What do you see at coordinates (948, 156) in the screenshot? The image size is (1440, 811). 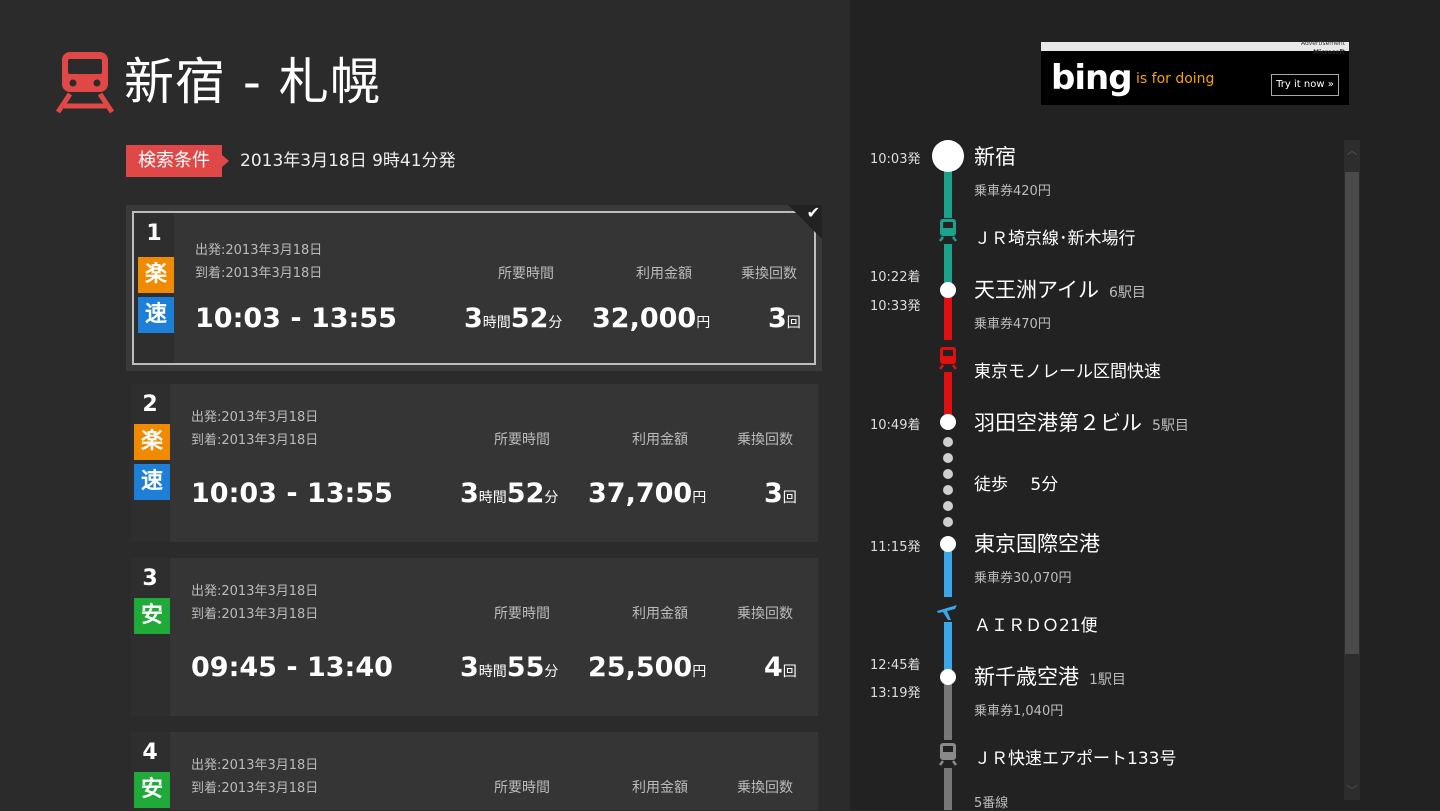 I see `origin-stop-dot` at bounding box center [948, 156].